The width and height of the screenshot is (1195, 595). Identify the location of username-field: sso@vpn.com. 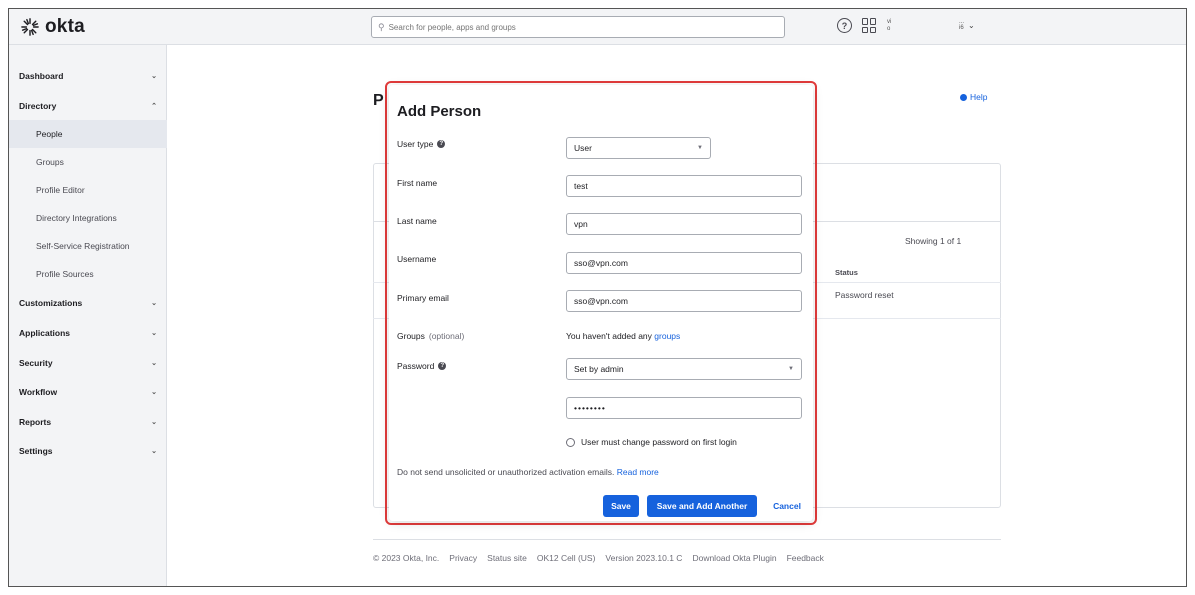
(684, 263).